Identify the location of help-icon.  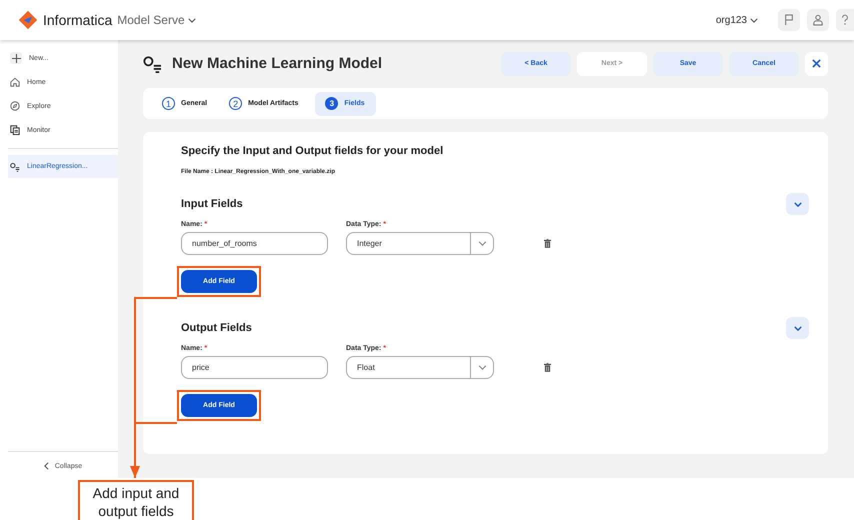
(845, 20).